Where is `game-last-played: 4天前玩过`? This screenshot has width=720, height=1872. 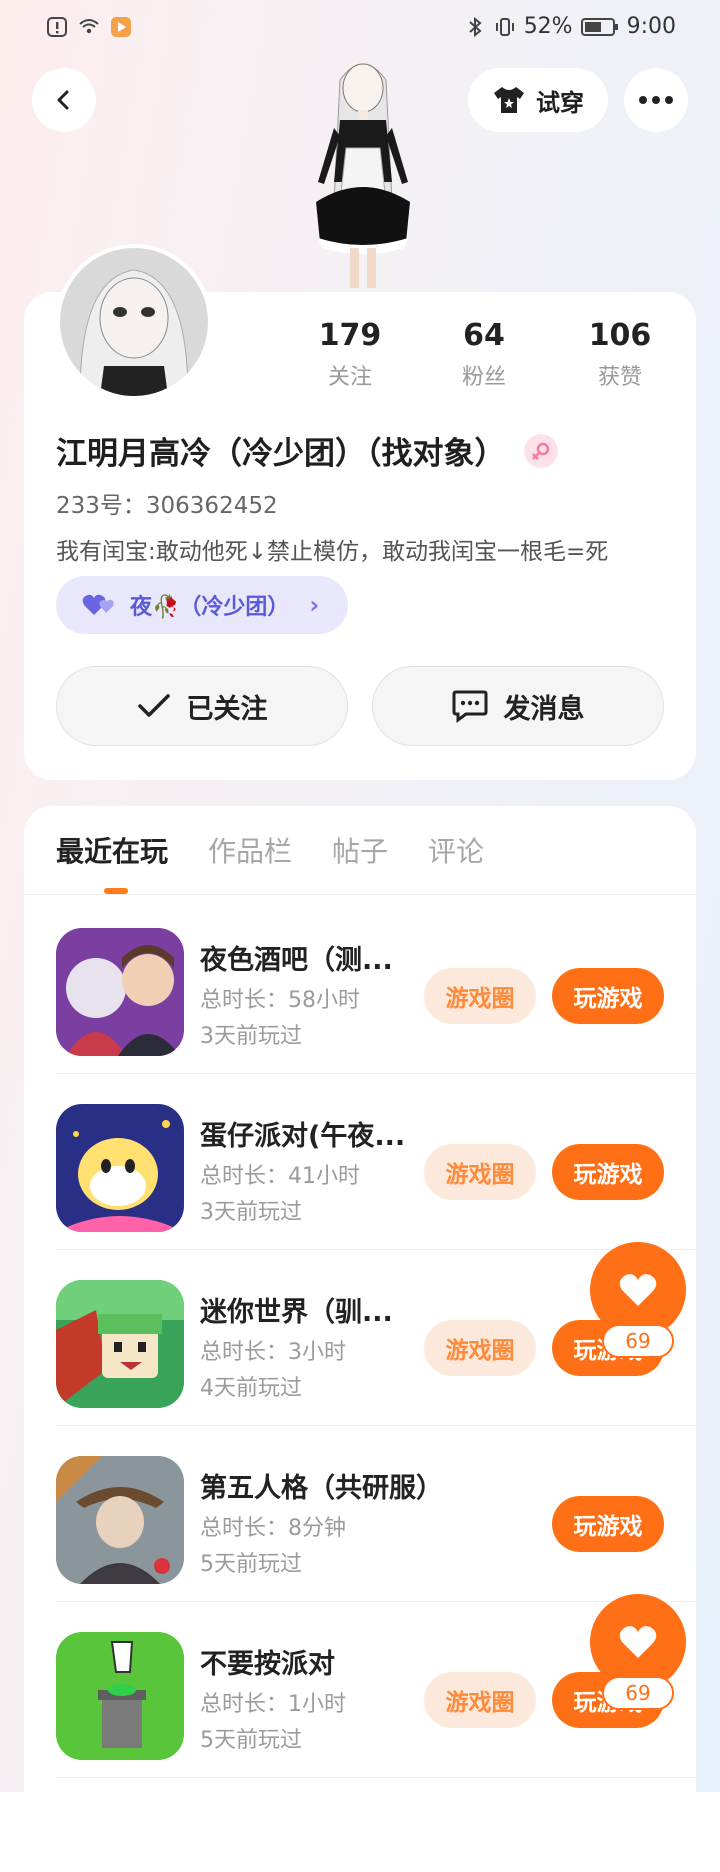 game-last-played: 4天前玩过 is located at coordinates (251, 1388).